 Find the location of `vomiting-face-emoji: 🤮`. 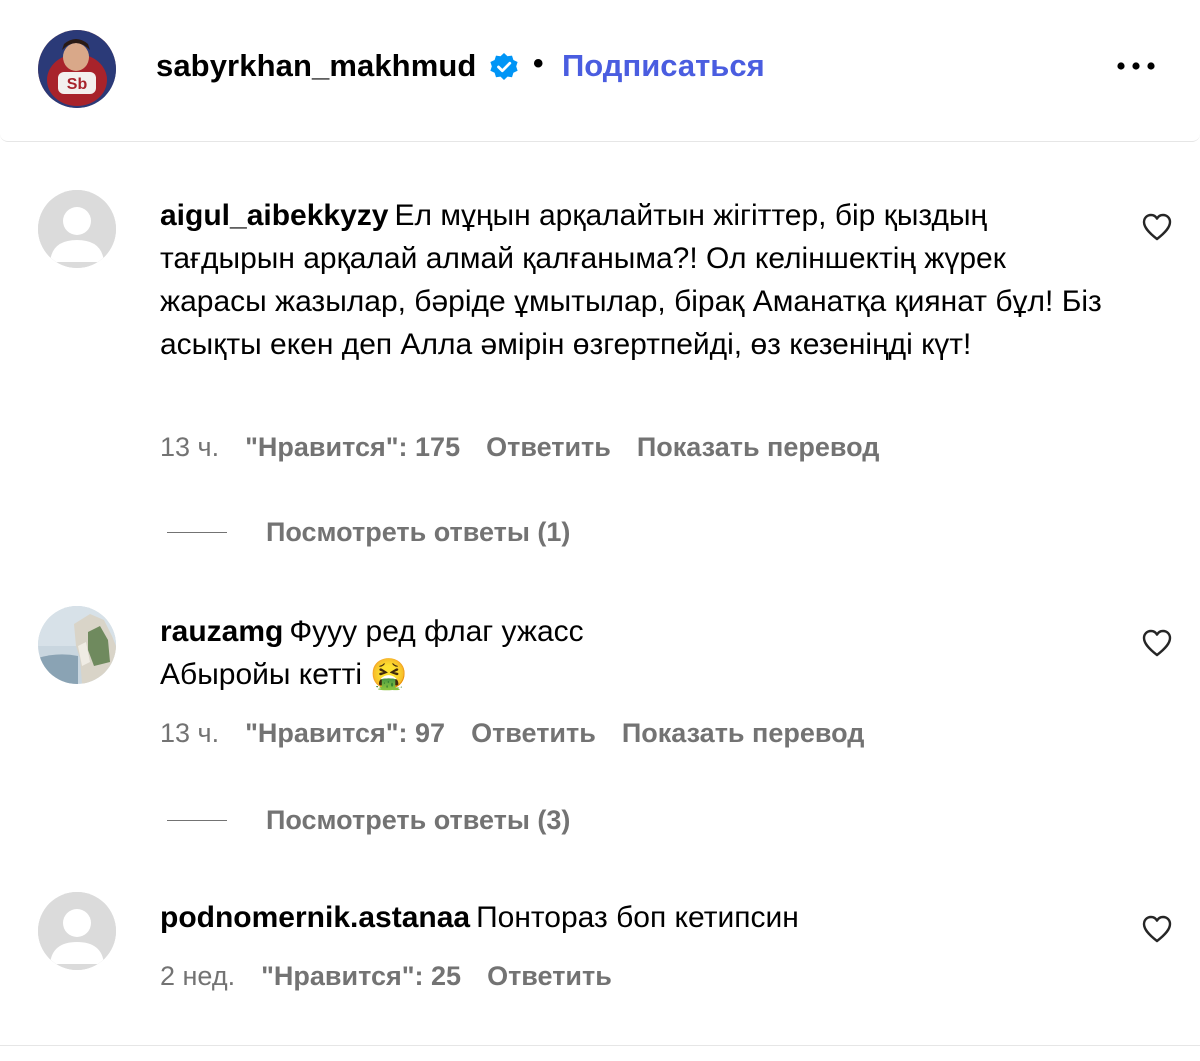

vomiting-face-emoji: 🤮 is located at coordinates (389, 674).